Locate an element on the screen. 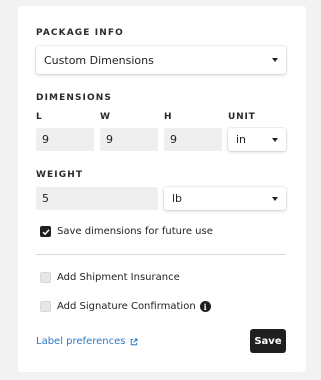  checkbox-checked-icon is located at coordinates (45, 231).